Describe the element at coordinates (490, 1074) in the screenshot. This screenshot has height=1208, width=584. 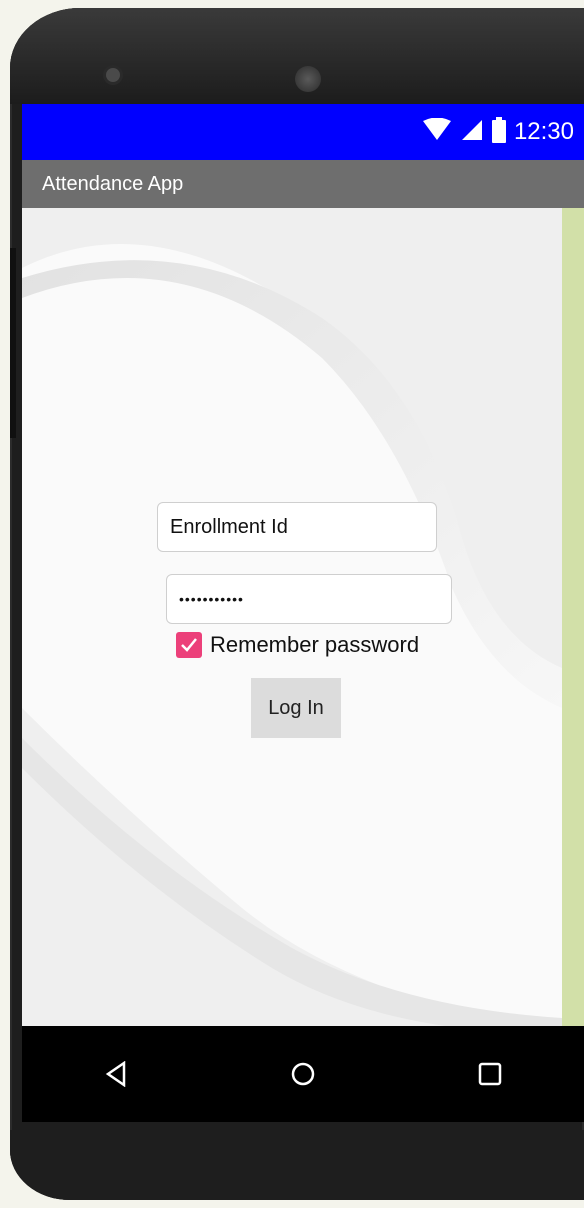
I see `recents-icon` at that location.